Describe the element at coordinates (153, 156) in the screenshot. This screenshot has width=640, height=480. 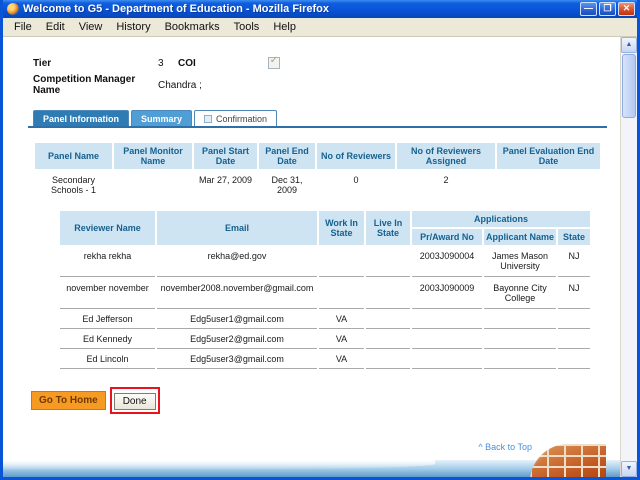
I see `col-panel-monitor-name: Panel Monitor Name` at that location.